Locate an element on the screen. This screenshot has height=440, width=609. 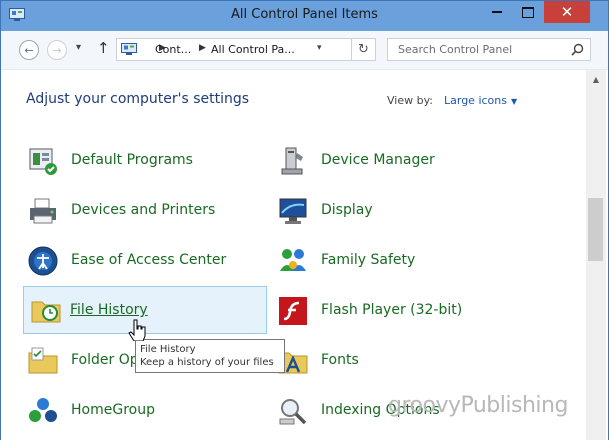
title-bar: All Control Panel Items ✕ is located at coordinates (304, 16).